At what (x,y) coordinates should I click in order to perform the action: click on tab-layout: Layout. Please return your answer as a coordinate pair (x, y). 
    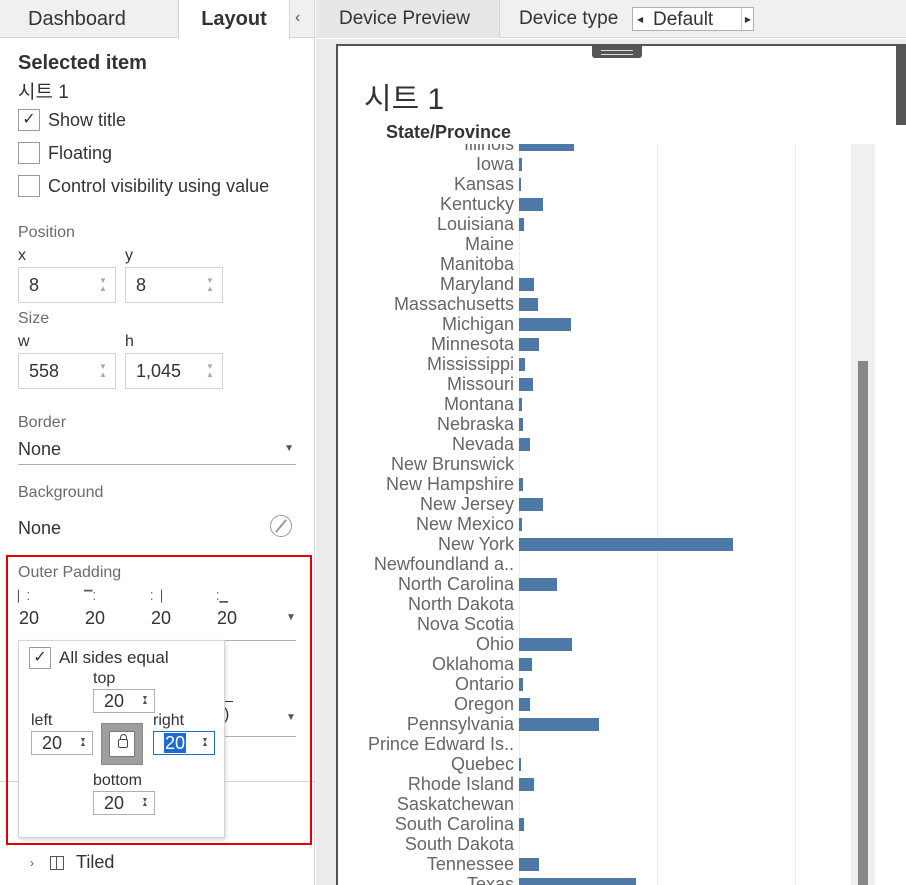
    Looking at the image, I should click on (234, 19).